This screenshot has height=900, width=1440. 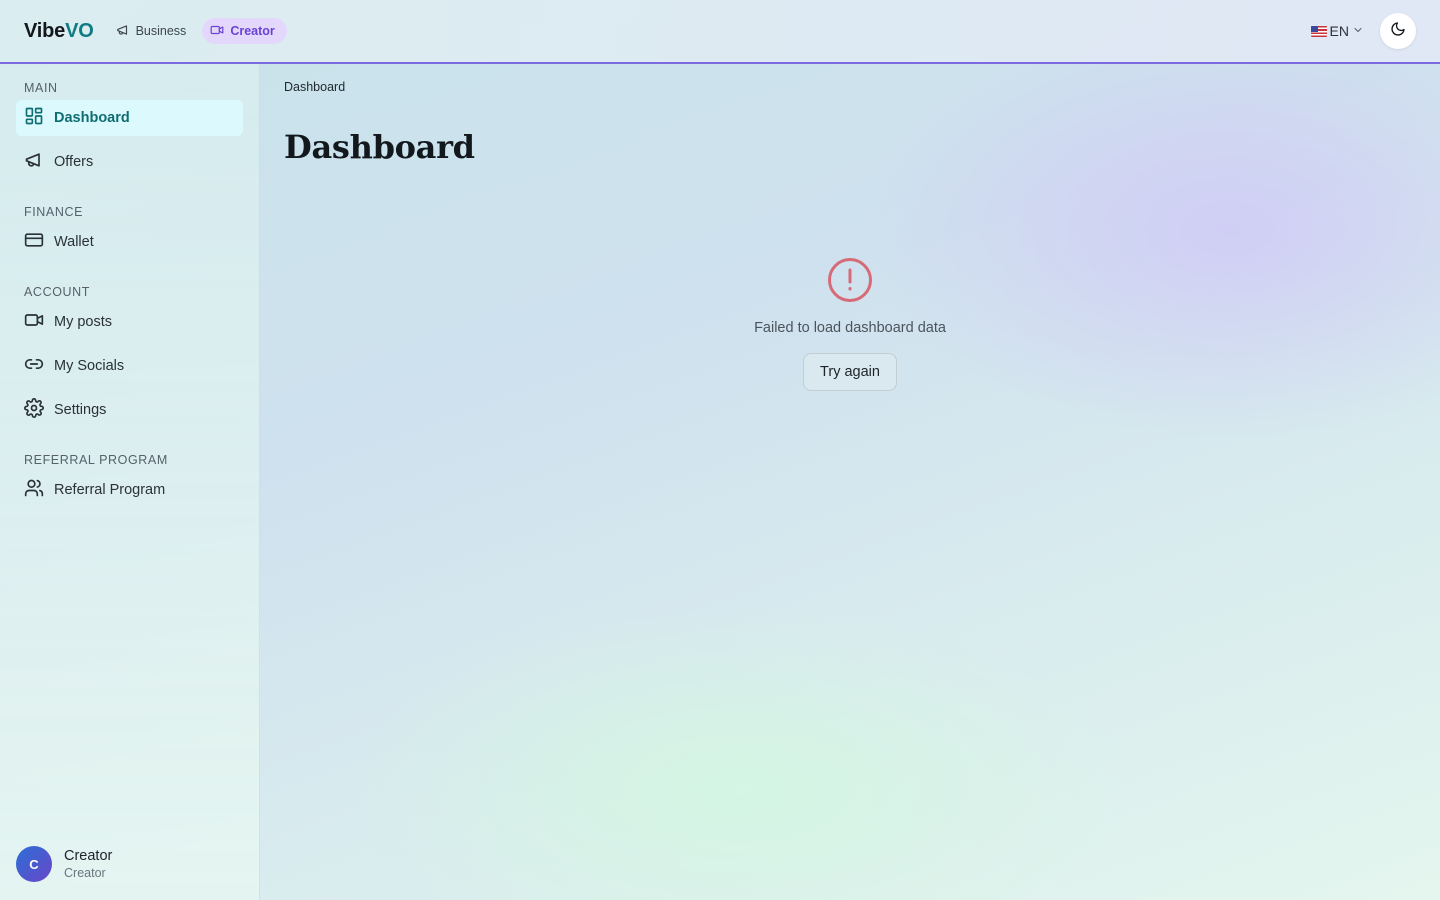 I want to click on breadcrumb: Dashboard, so click(x=314, y=87).